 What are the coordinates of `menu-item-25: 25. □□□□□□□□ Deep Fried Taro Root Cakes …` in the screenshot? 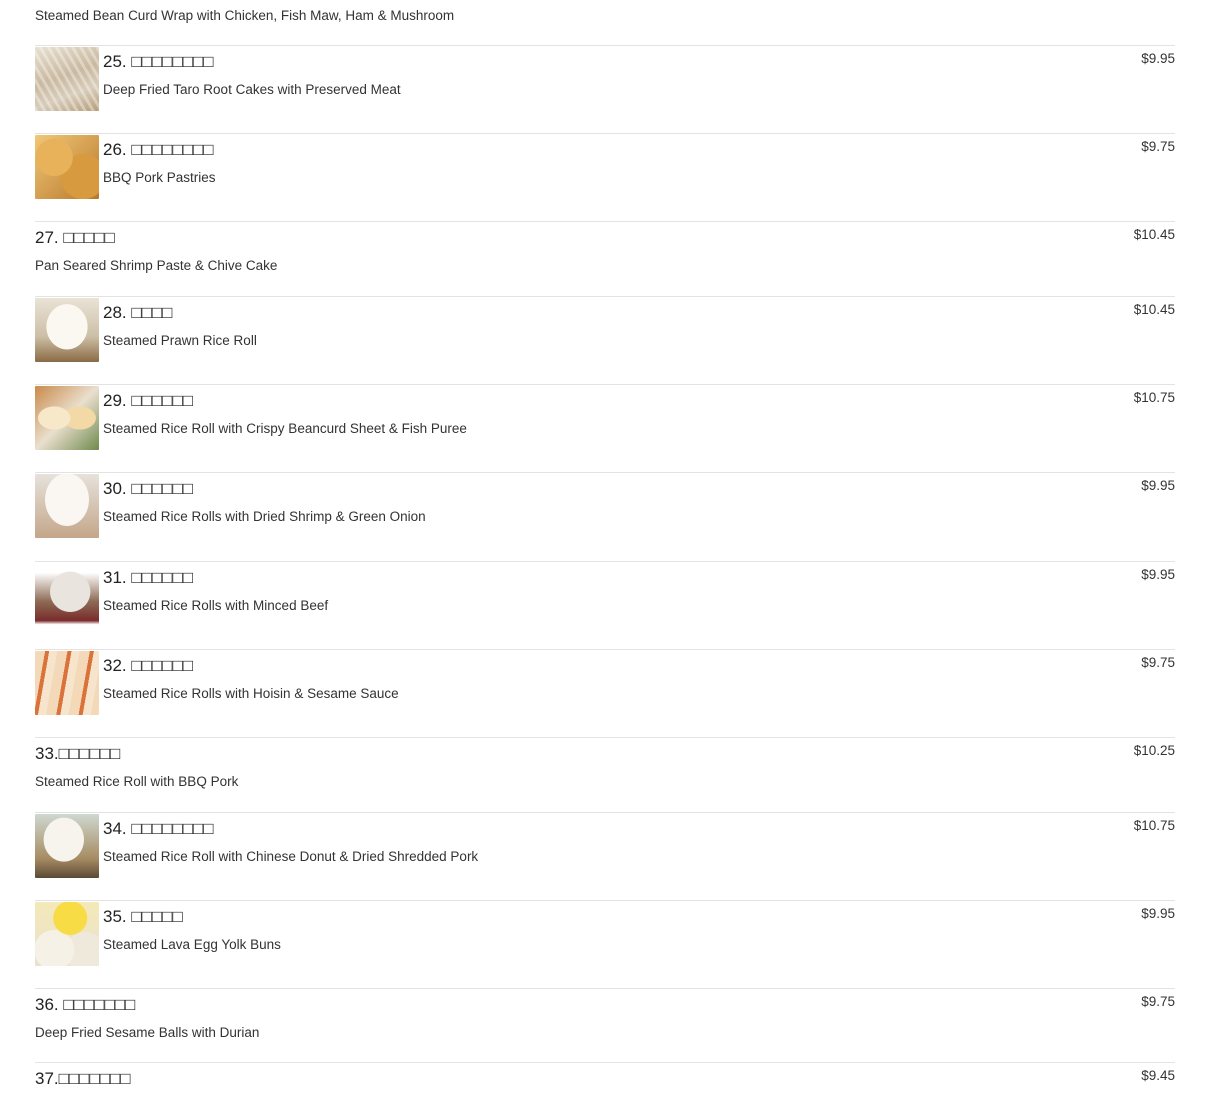 It's located at (605, 89).